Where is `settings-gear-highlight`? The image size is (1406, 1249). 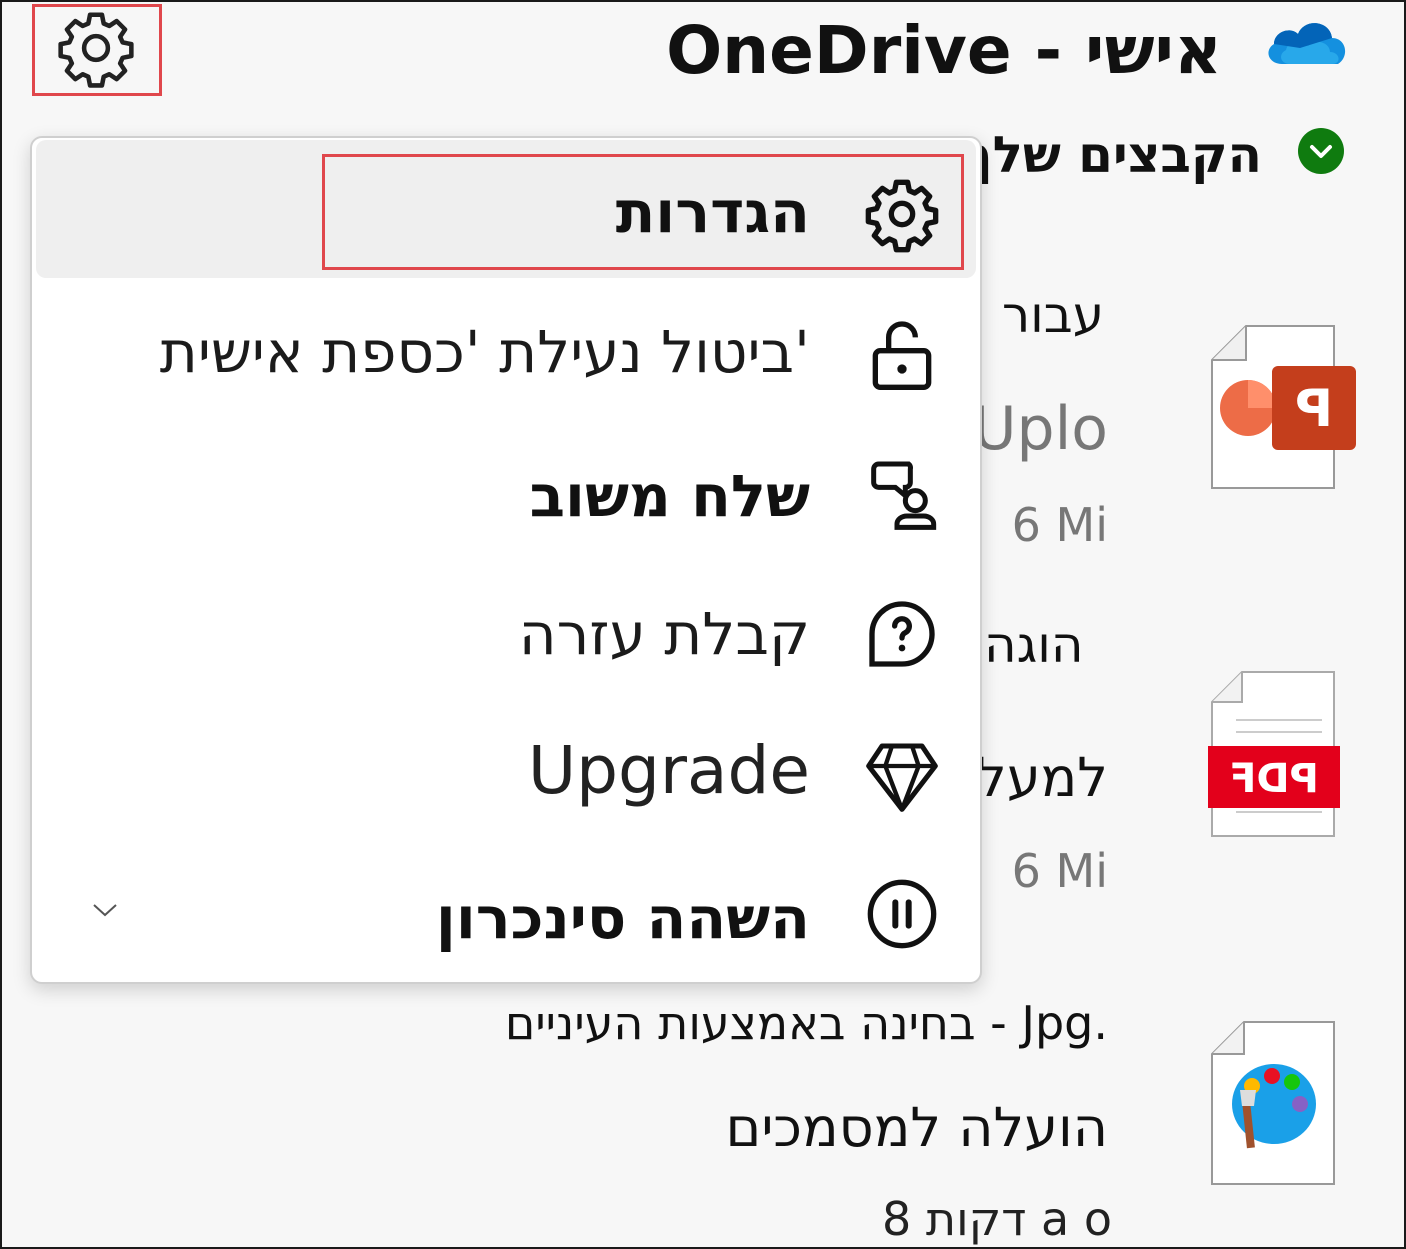
settings-gear-highlight is located at coordinates (97, 50).